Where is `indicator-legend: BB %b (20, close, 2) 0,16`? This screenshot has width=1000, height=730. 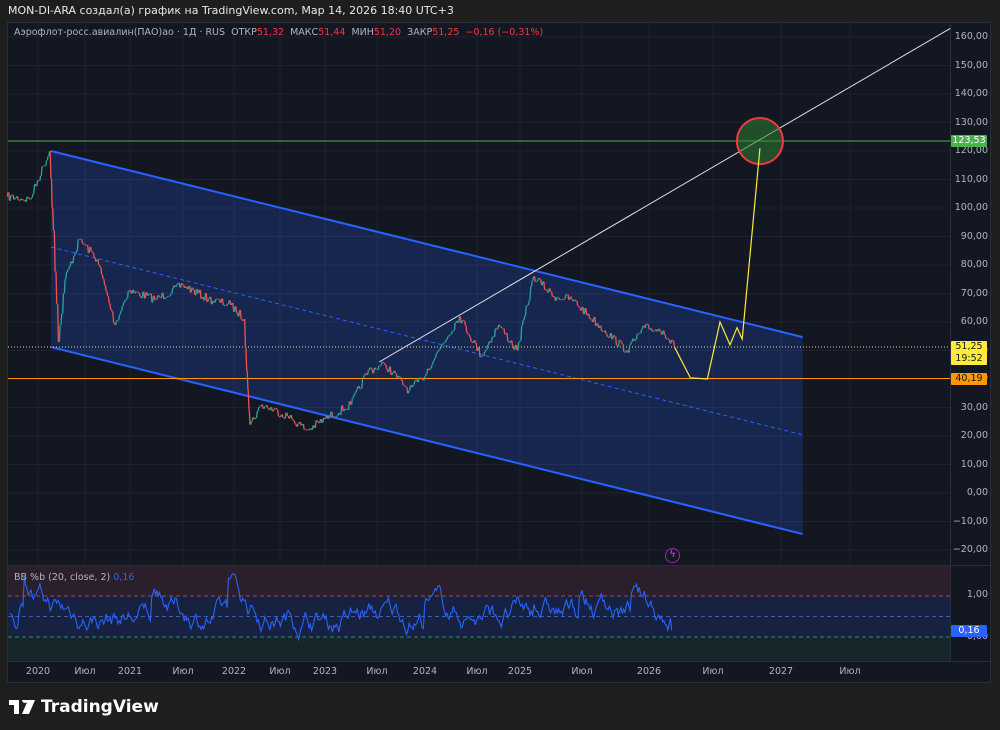
indicator-legend: BB %b (20, close, 2) 0,16 is located at coordinates (74, 577).